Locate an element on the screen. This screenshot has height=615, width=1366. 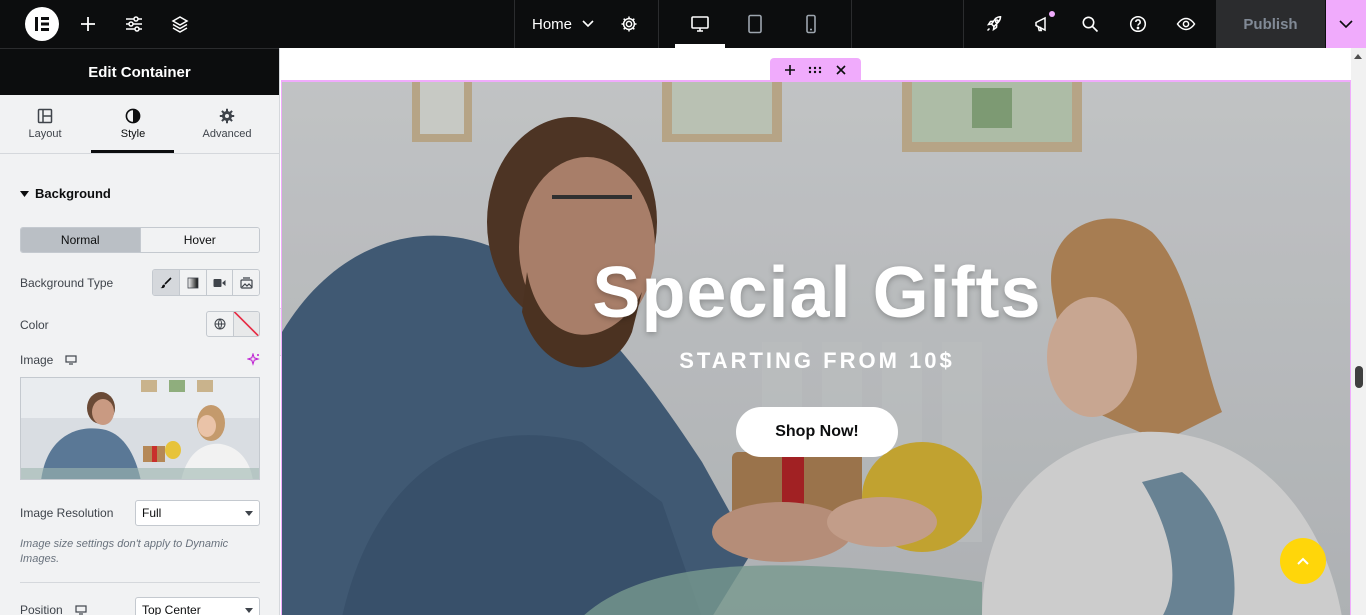
image-label: Image is located at coordinates (37, 360).